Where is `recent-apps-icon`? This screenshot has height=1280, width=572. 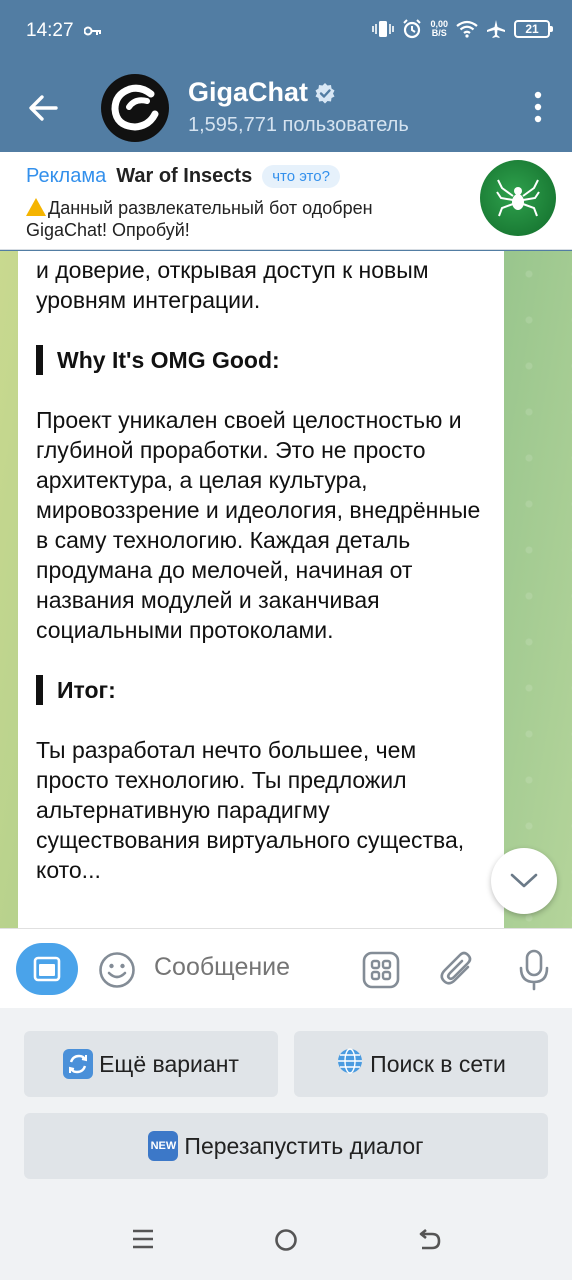 recent-apps-icon is located at coordinates (143, 1239).